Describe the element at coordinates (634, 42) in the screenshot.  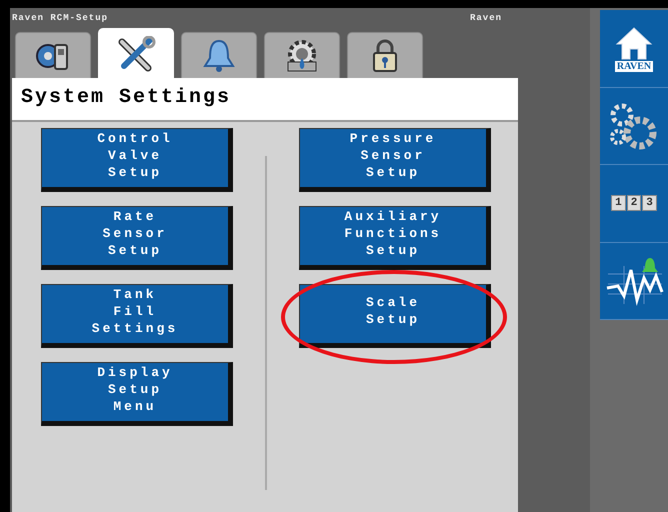
I see `home-icon` at that location.